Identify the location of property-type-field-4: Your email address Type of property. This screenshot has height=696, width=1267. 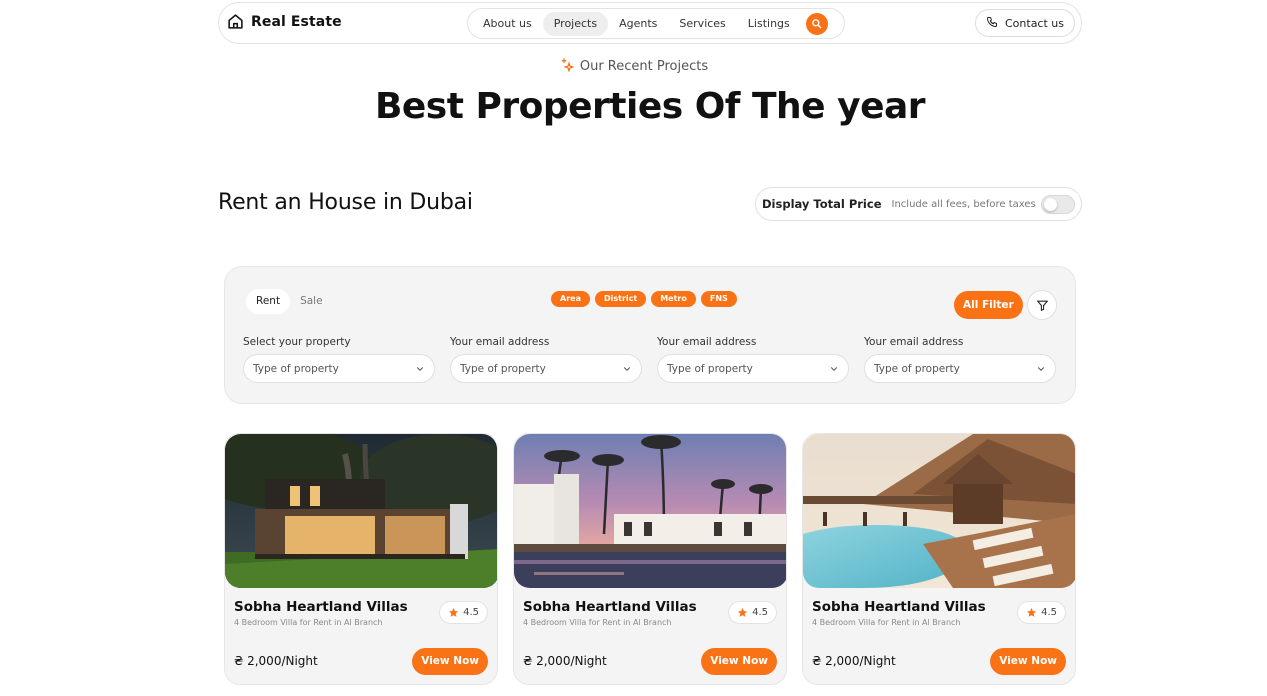
(960, 359).